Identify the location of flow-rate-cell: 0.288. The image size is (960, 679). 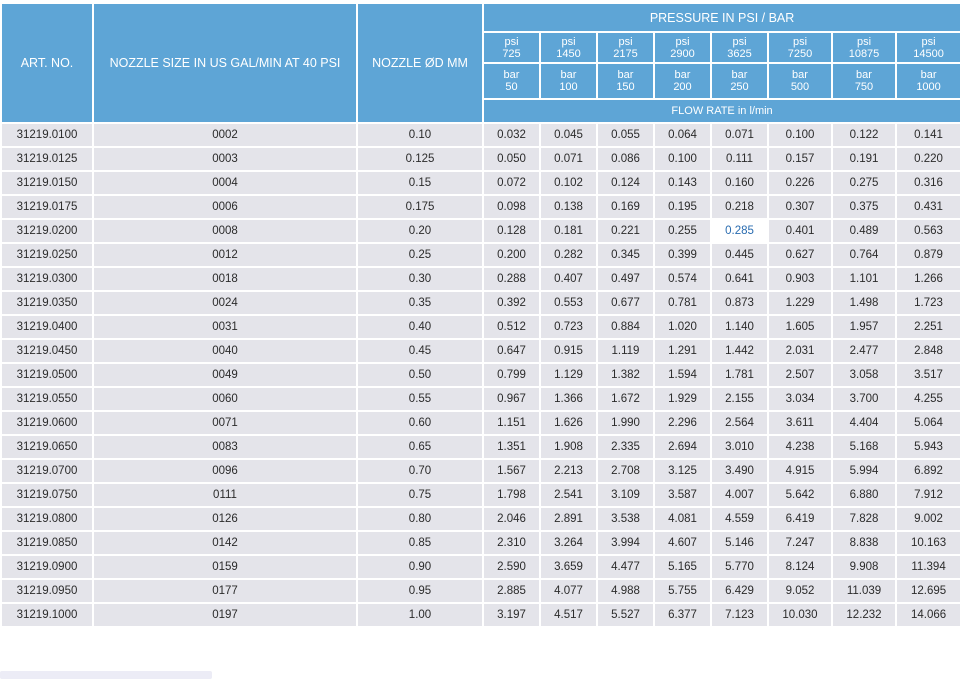
(511, 279).